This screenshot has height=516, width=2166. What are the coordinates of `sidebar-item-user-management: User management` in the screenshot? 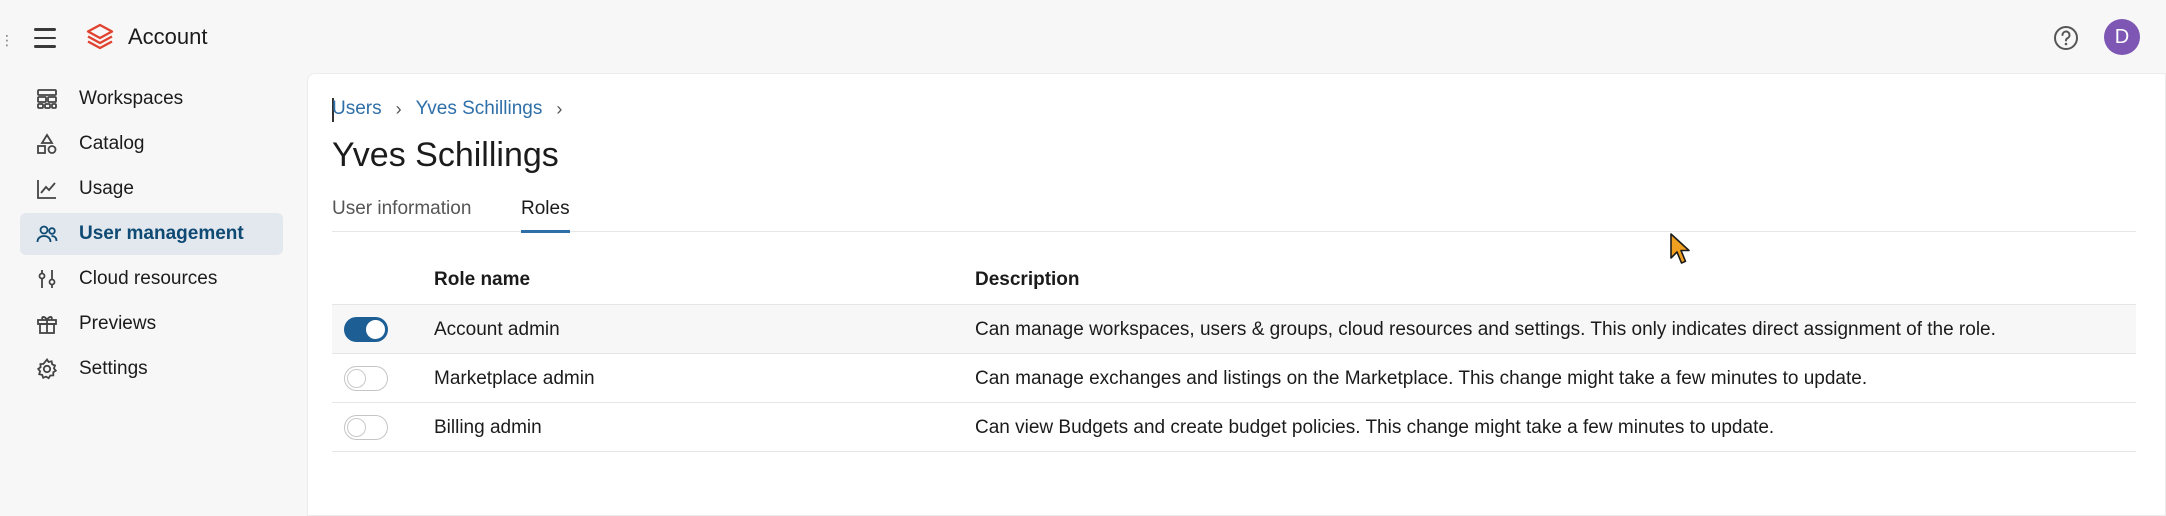 It's located at (151, 234).